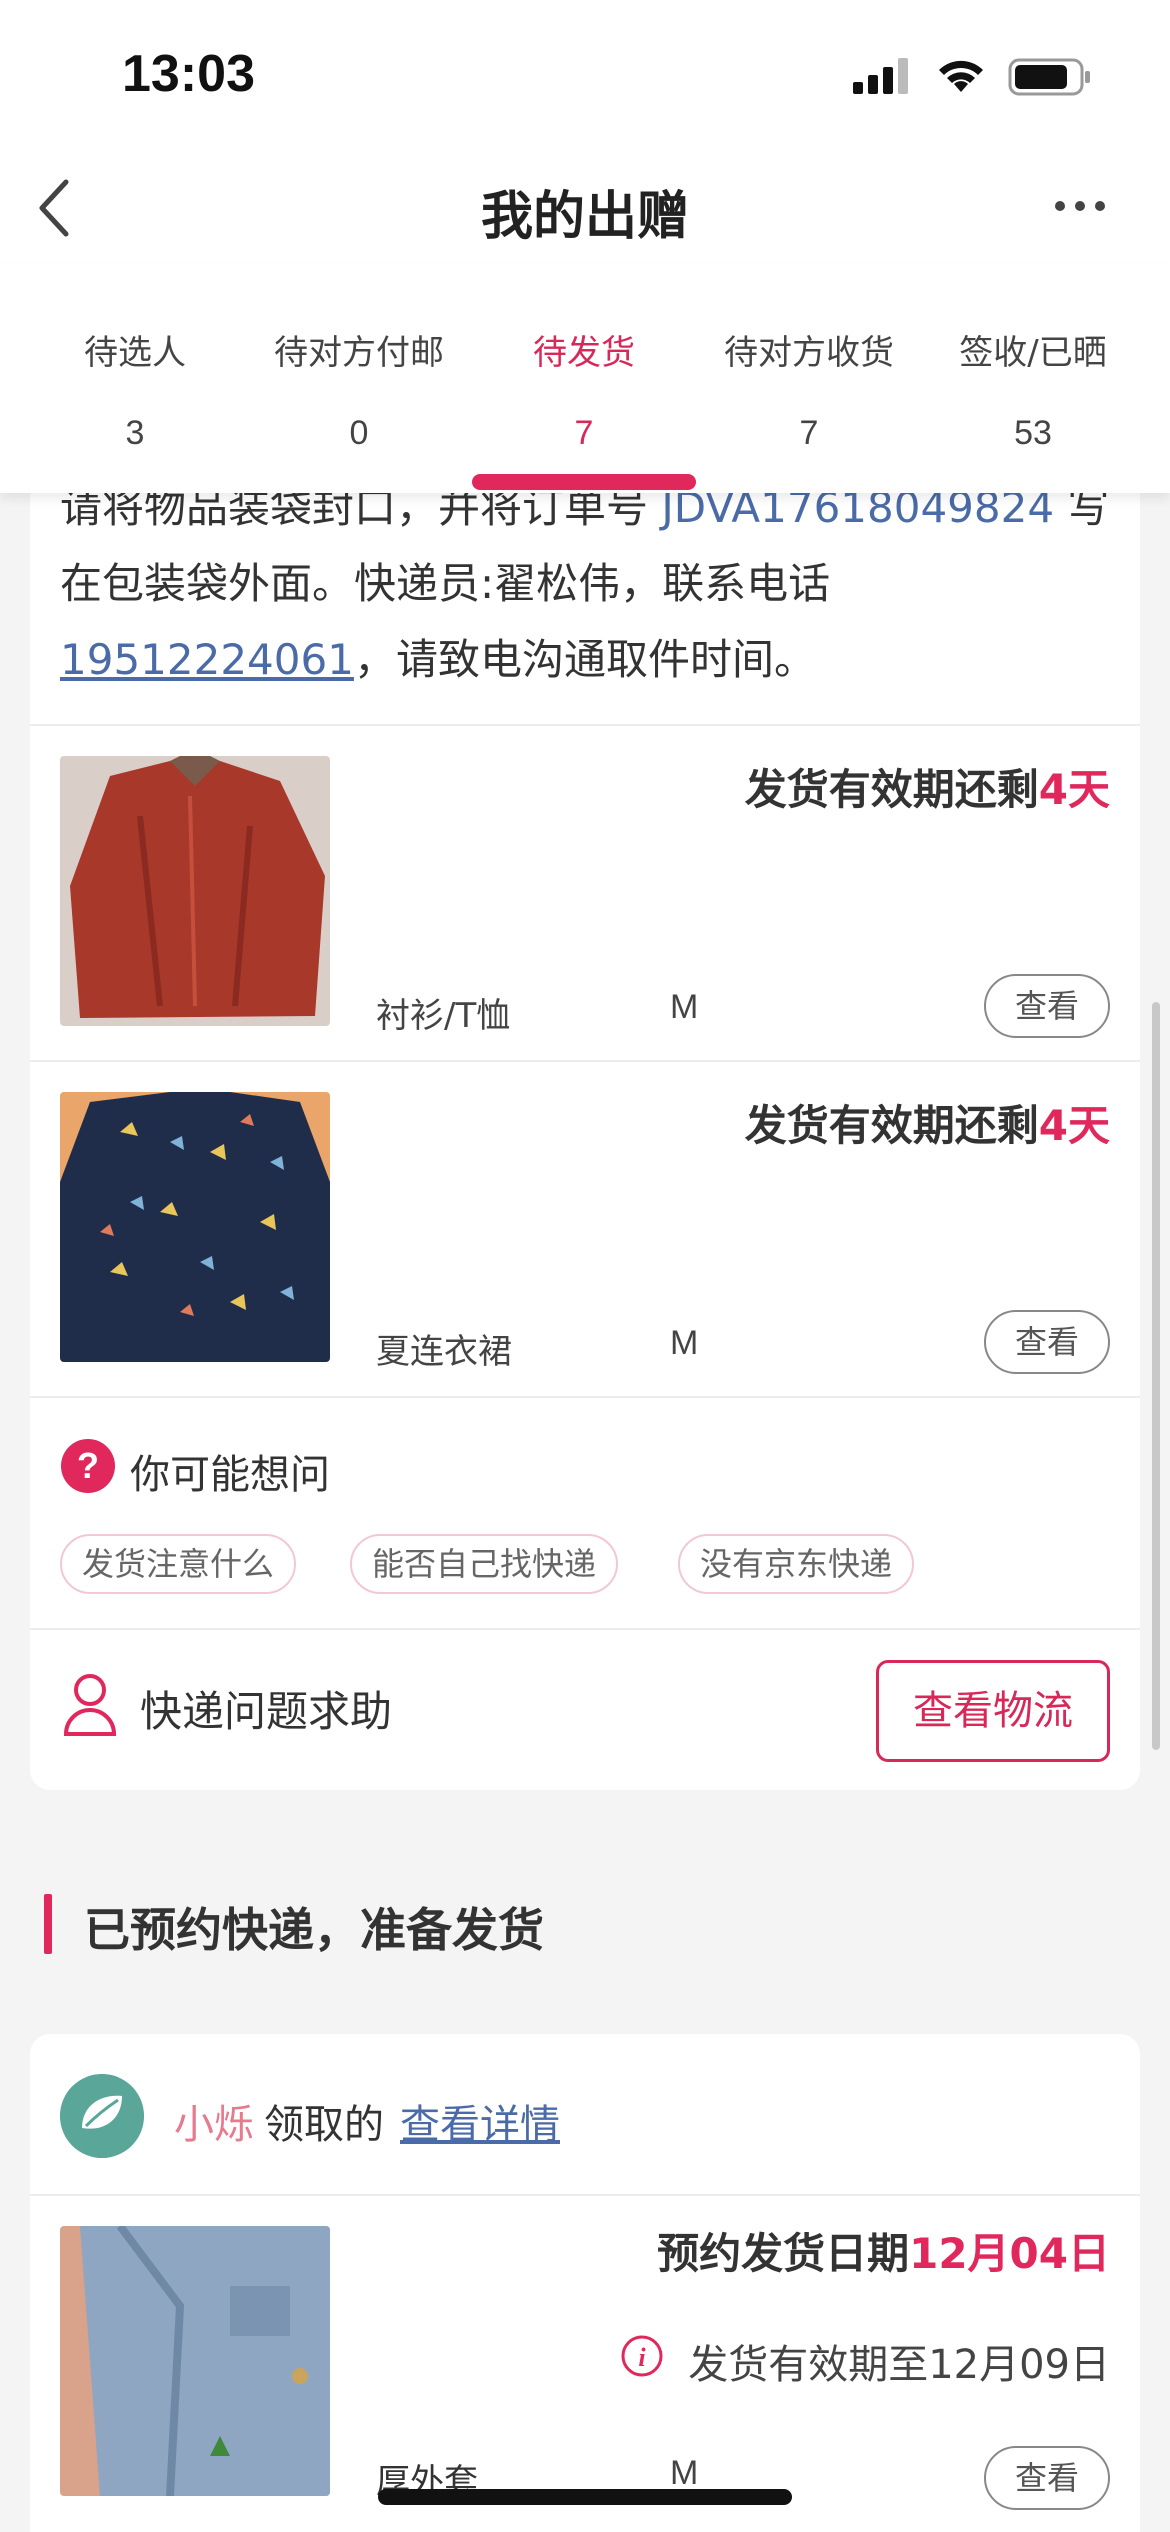  What do you see at coordinates (48, 1924) in the screenshot?
I see `section-accent-bar` at bounding box center [48, 1924].